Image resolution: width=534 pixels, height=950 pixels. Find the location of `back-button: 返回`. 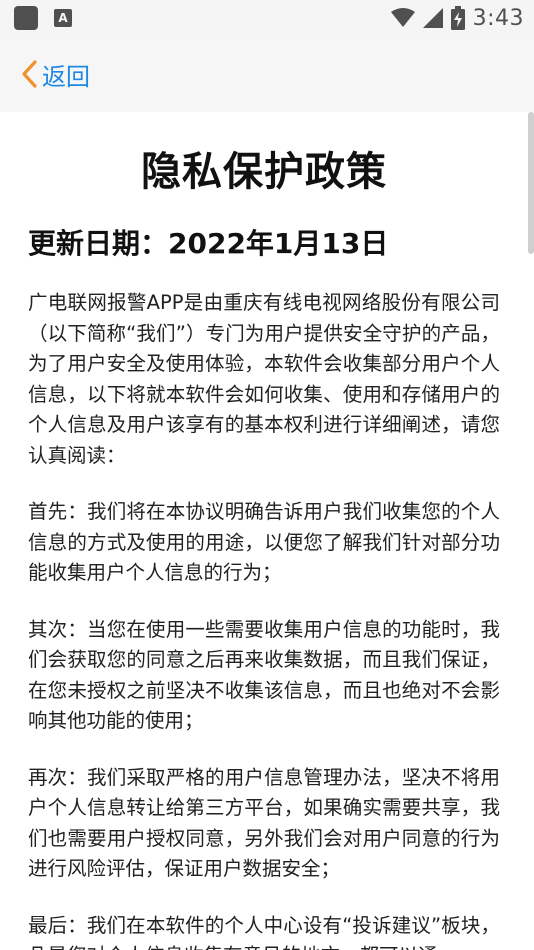

back-button: 返回 is located at coordinates (55, 74).